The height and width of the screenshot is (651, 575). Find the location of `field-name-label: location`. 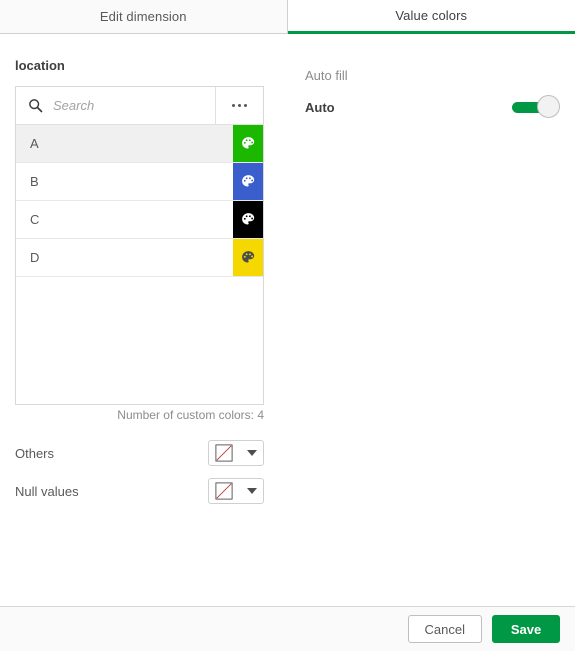

field-name-label: location is located at coordinates (40, 65).